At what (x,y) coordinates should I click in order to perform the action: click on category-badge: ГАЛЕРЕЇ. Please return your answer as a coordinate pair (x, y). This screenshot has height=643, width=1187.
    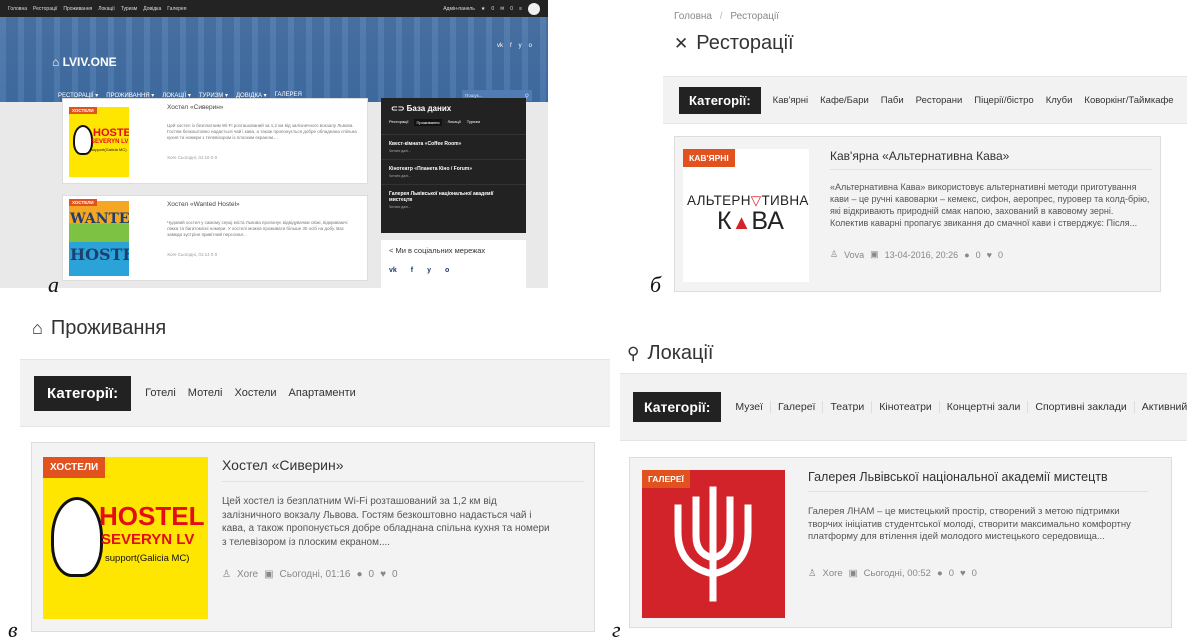
    Looking at the image, I should click on (666, 479).